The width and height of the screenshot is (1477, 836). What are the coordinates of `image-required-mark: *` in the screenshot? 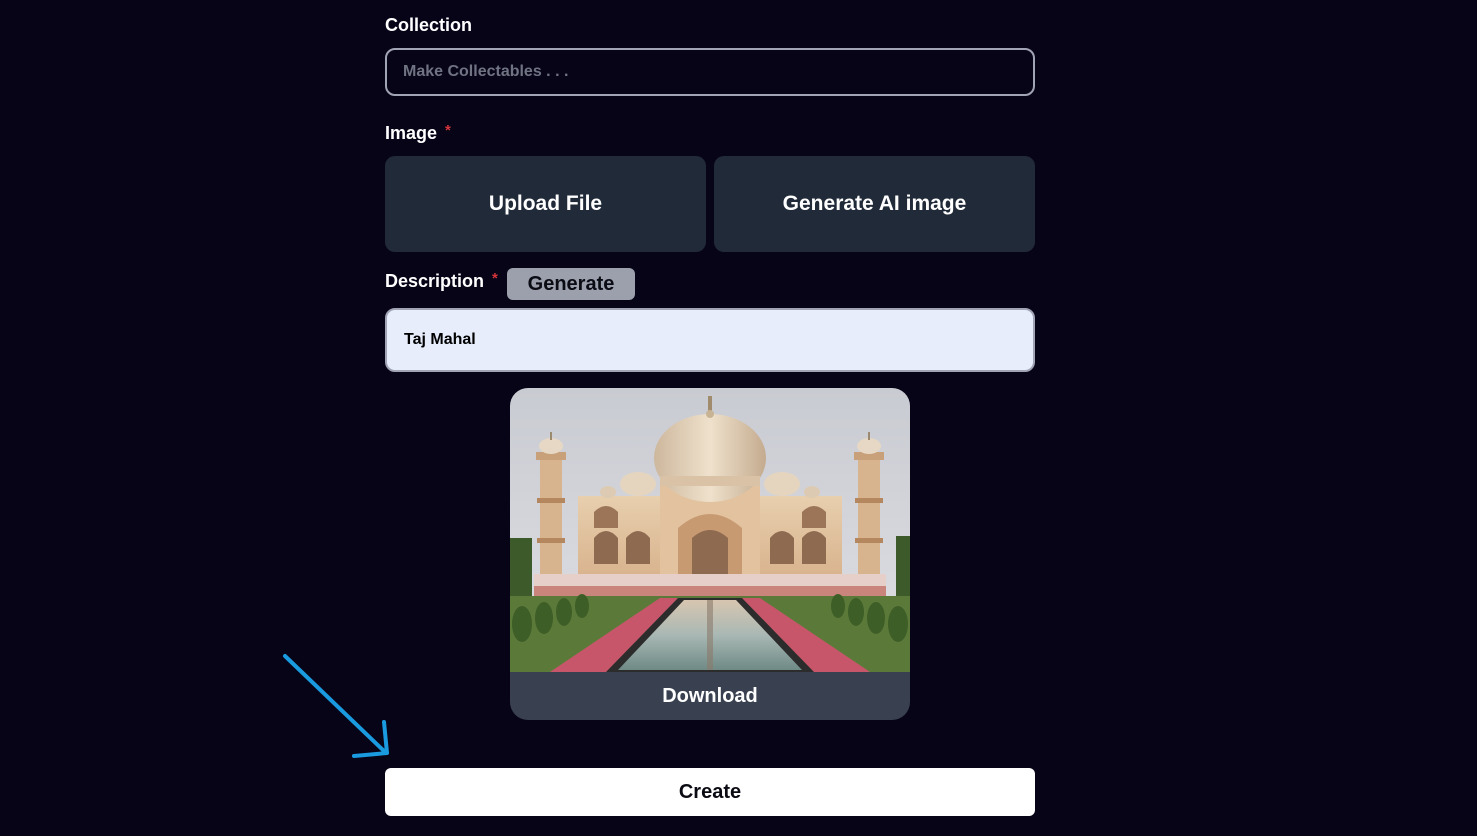 It's located at (448, 130).